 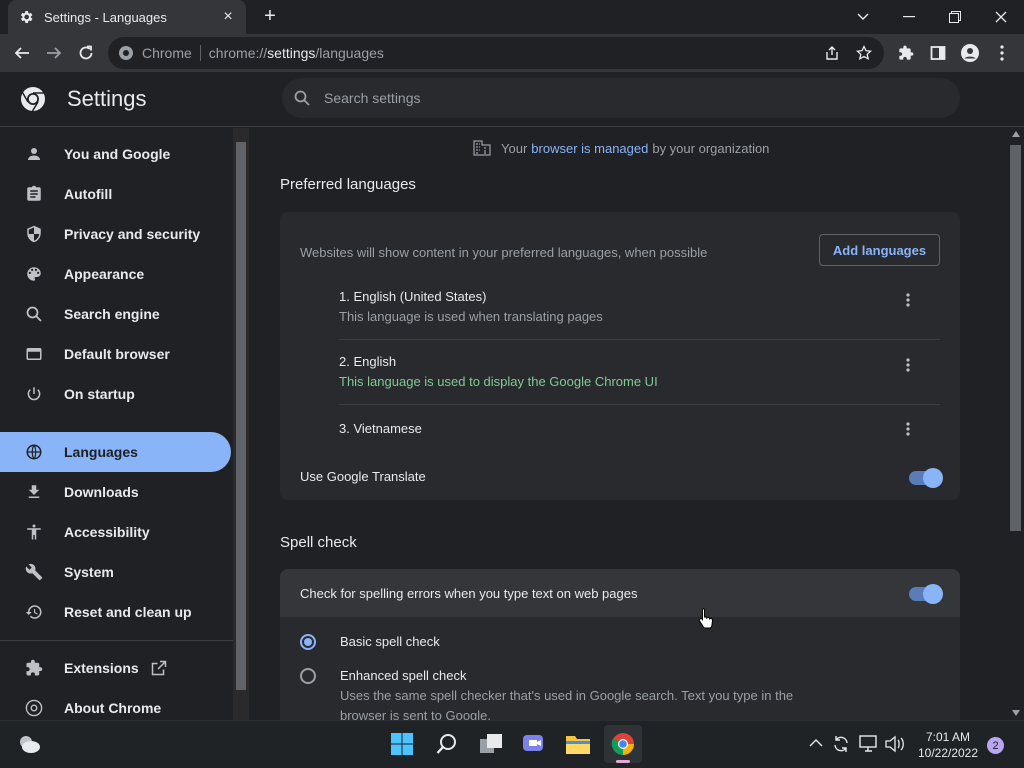 I want to click on arrow-left-icon, so click(x=21, y=53).